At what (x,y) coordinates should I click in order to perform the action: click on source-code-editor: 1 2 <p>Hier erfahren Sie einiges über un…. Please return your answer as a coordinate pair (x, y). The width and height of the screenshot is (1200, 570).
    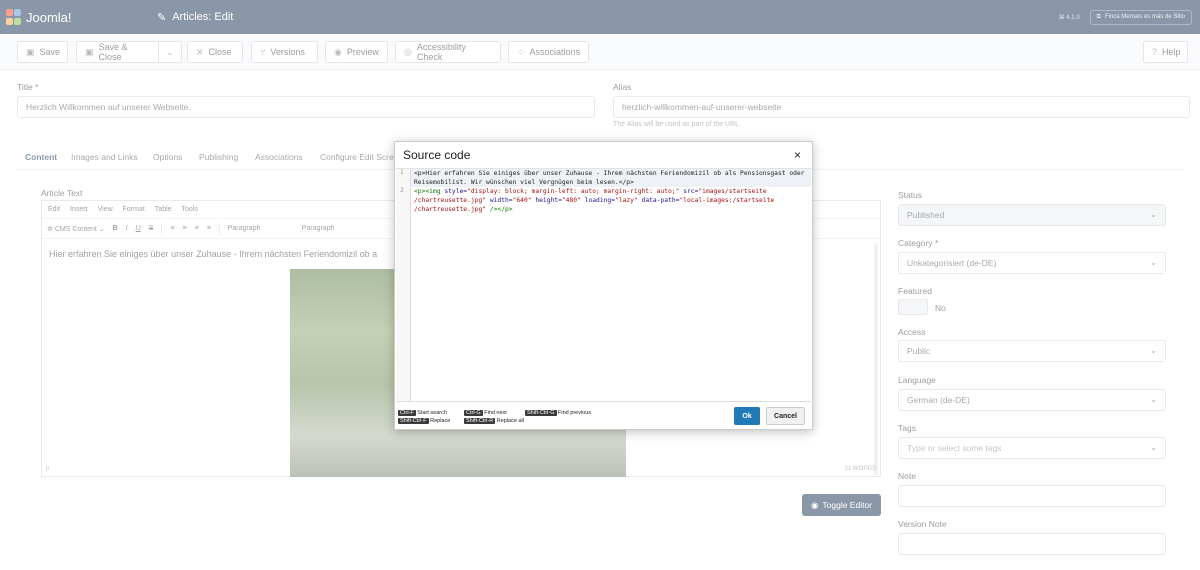
    Looking at the image, I should click on (603, 285).